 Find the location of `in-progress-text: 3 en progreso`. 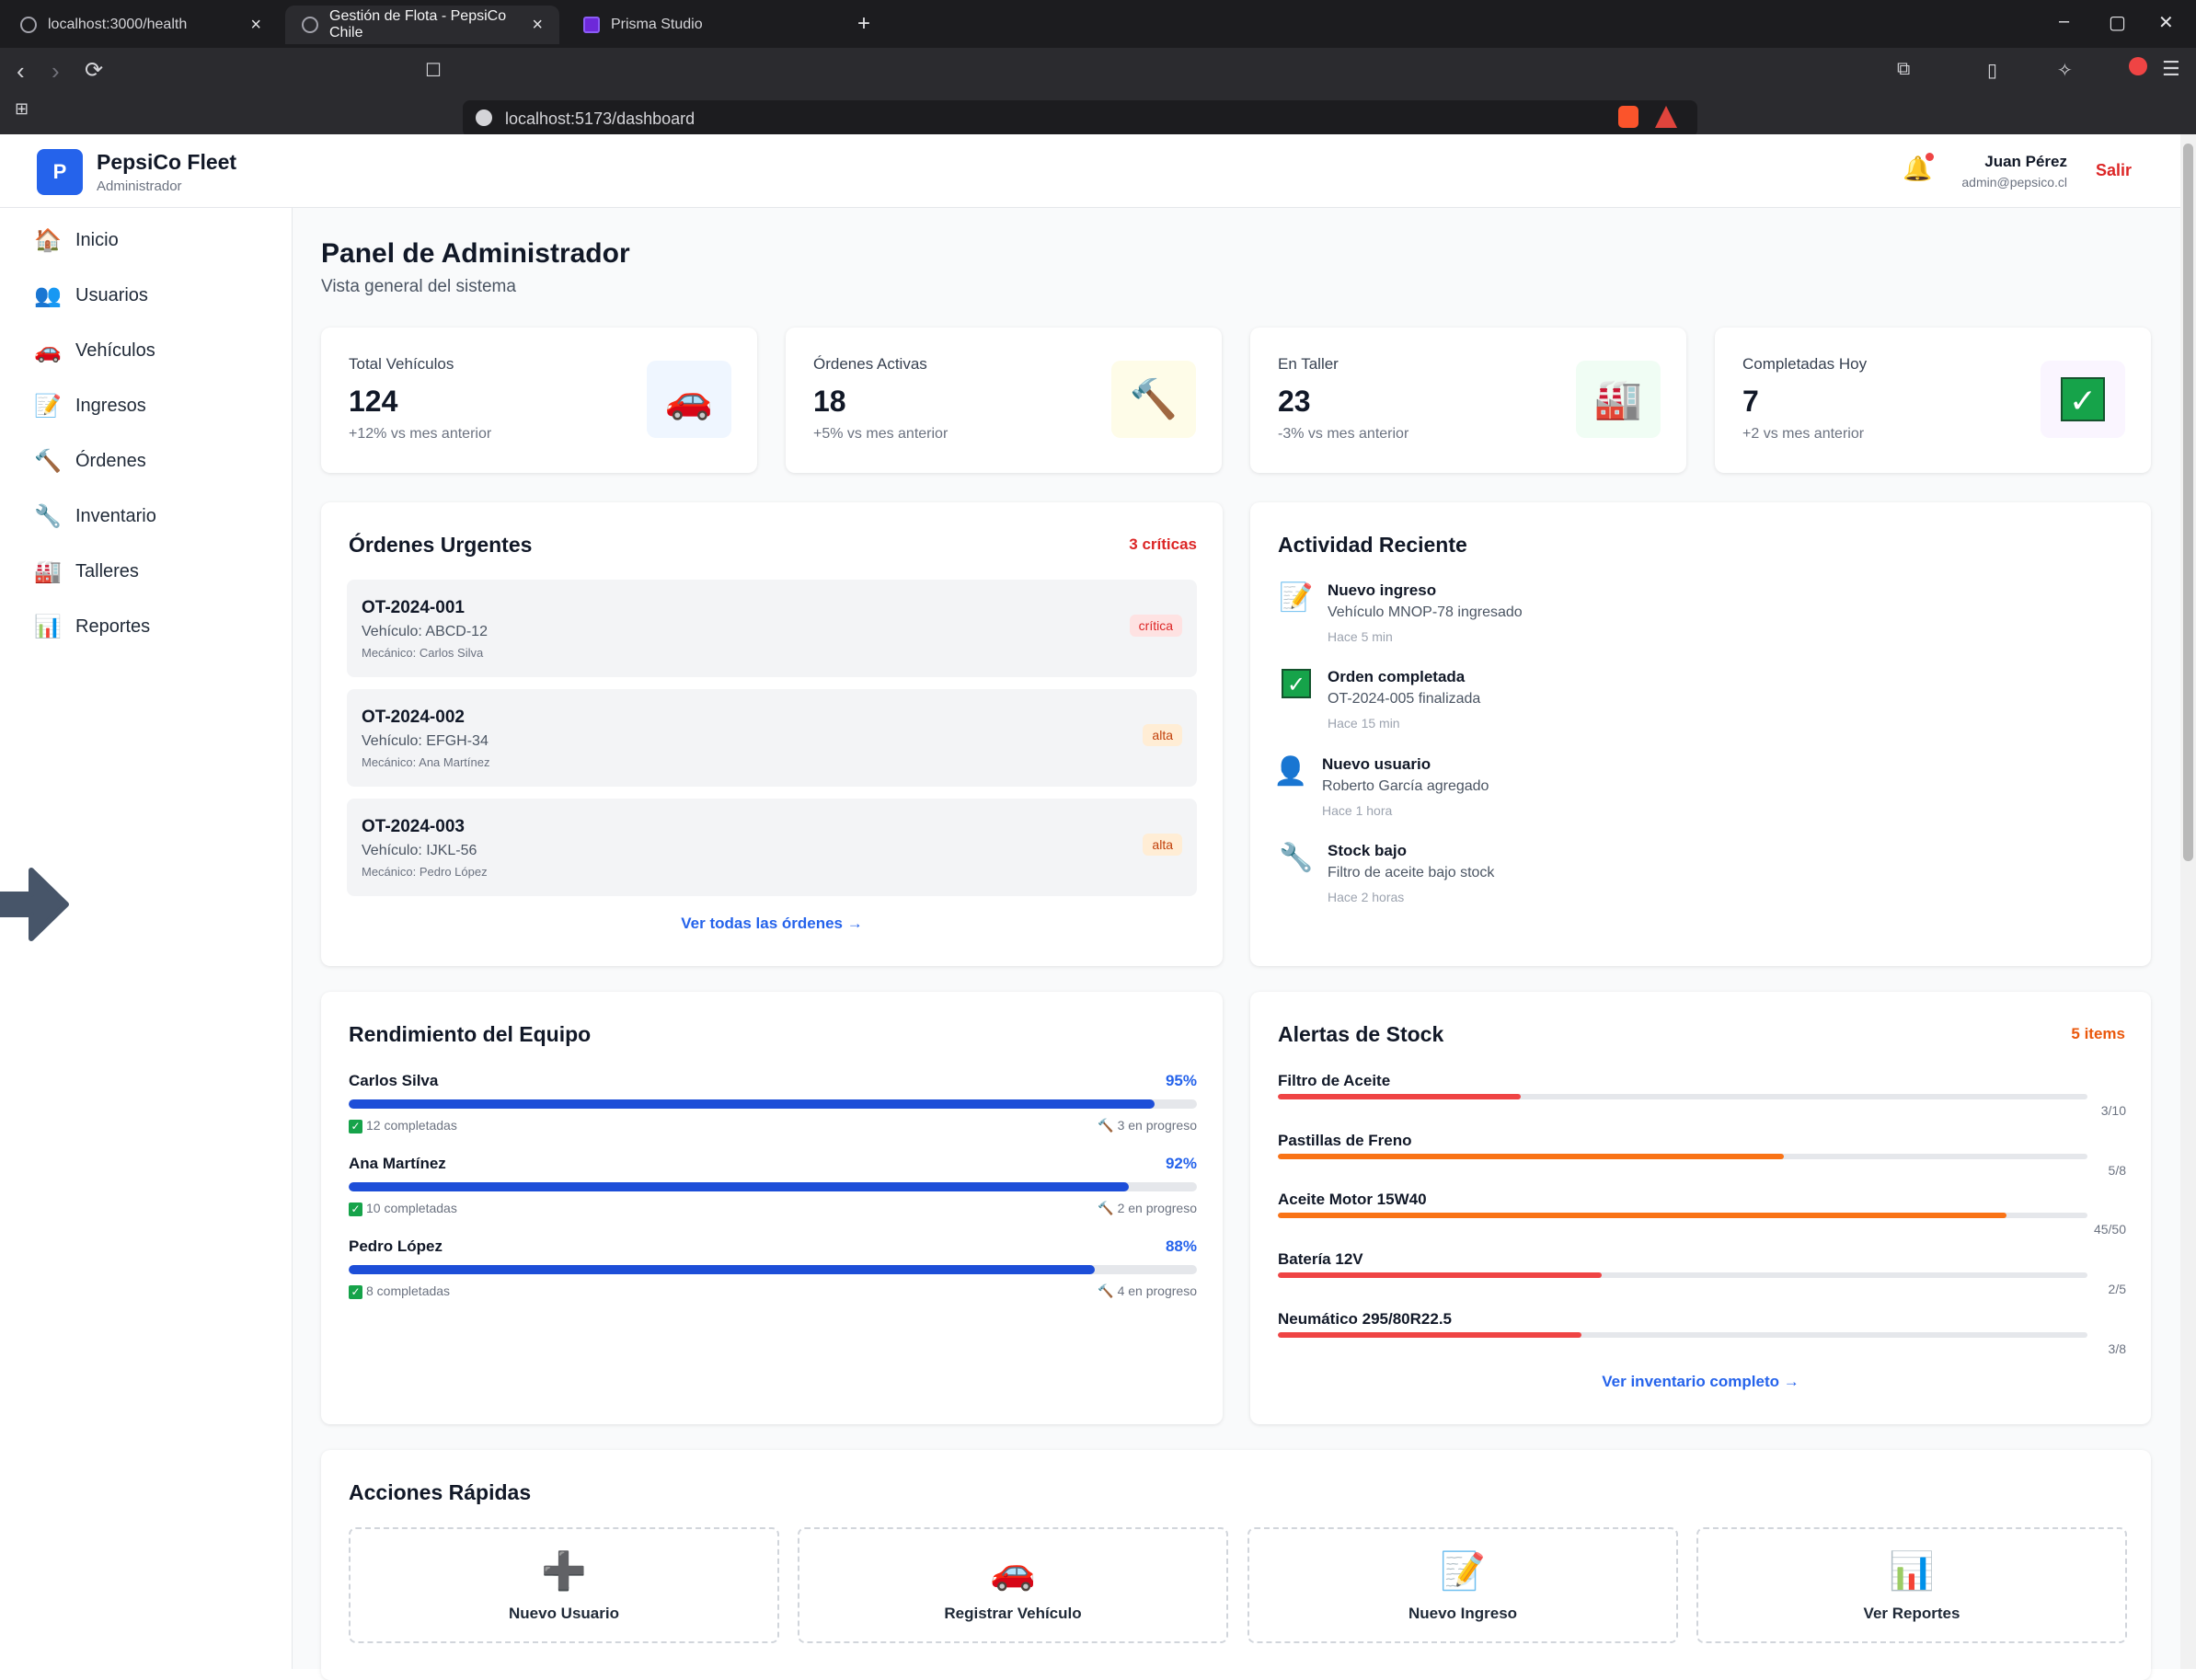

in-progress-text: 3 en progreso is located at coordinates (1157, 1125).